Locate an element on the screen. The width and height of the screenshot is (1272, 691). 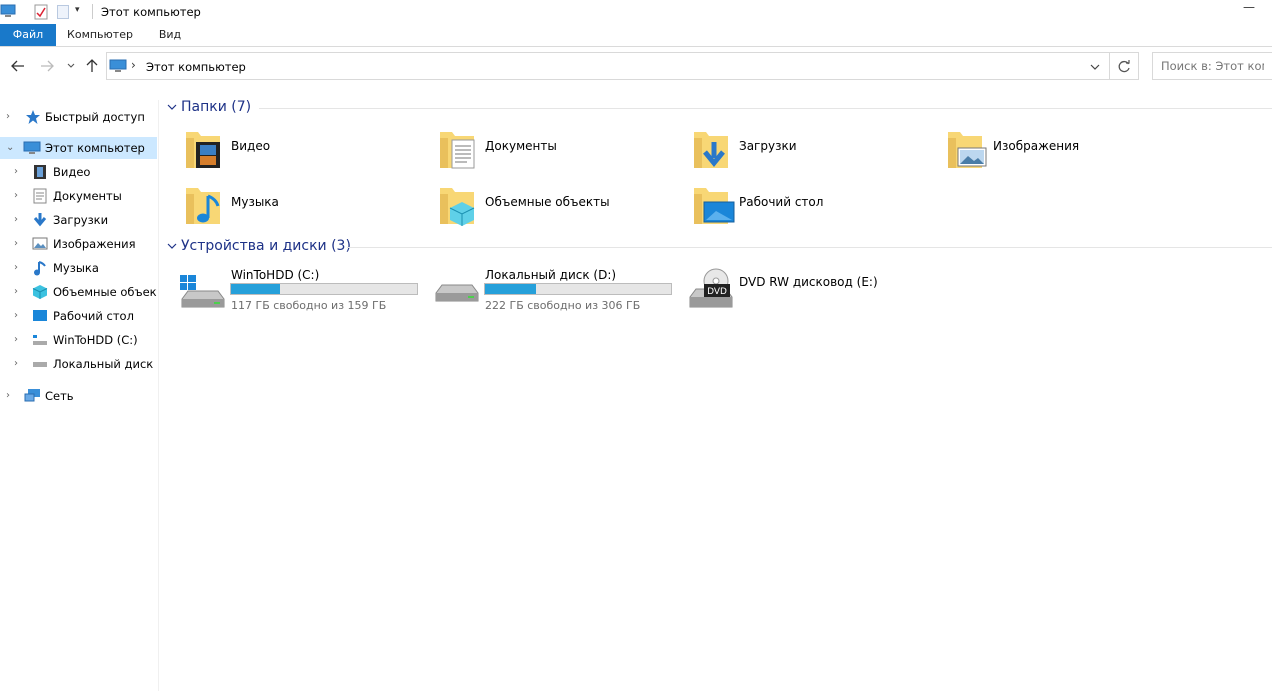
new-folder-icon is located at coordinates (63, 12).